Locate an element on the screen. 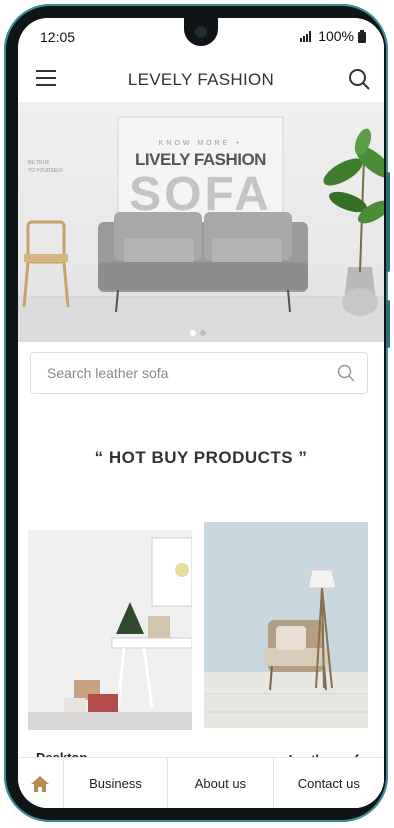 Image resolution: width=394 pixels, height=828 pixels. search-icon is located at coordinates (359, 79).